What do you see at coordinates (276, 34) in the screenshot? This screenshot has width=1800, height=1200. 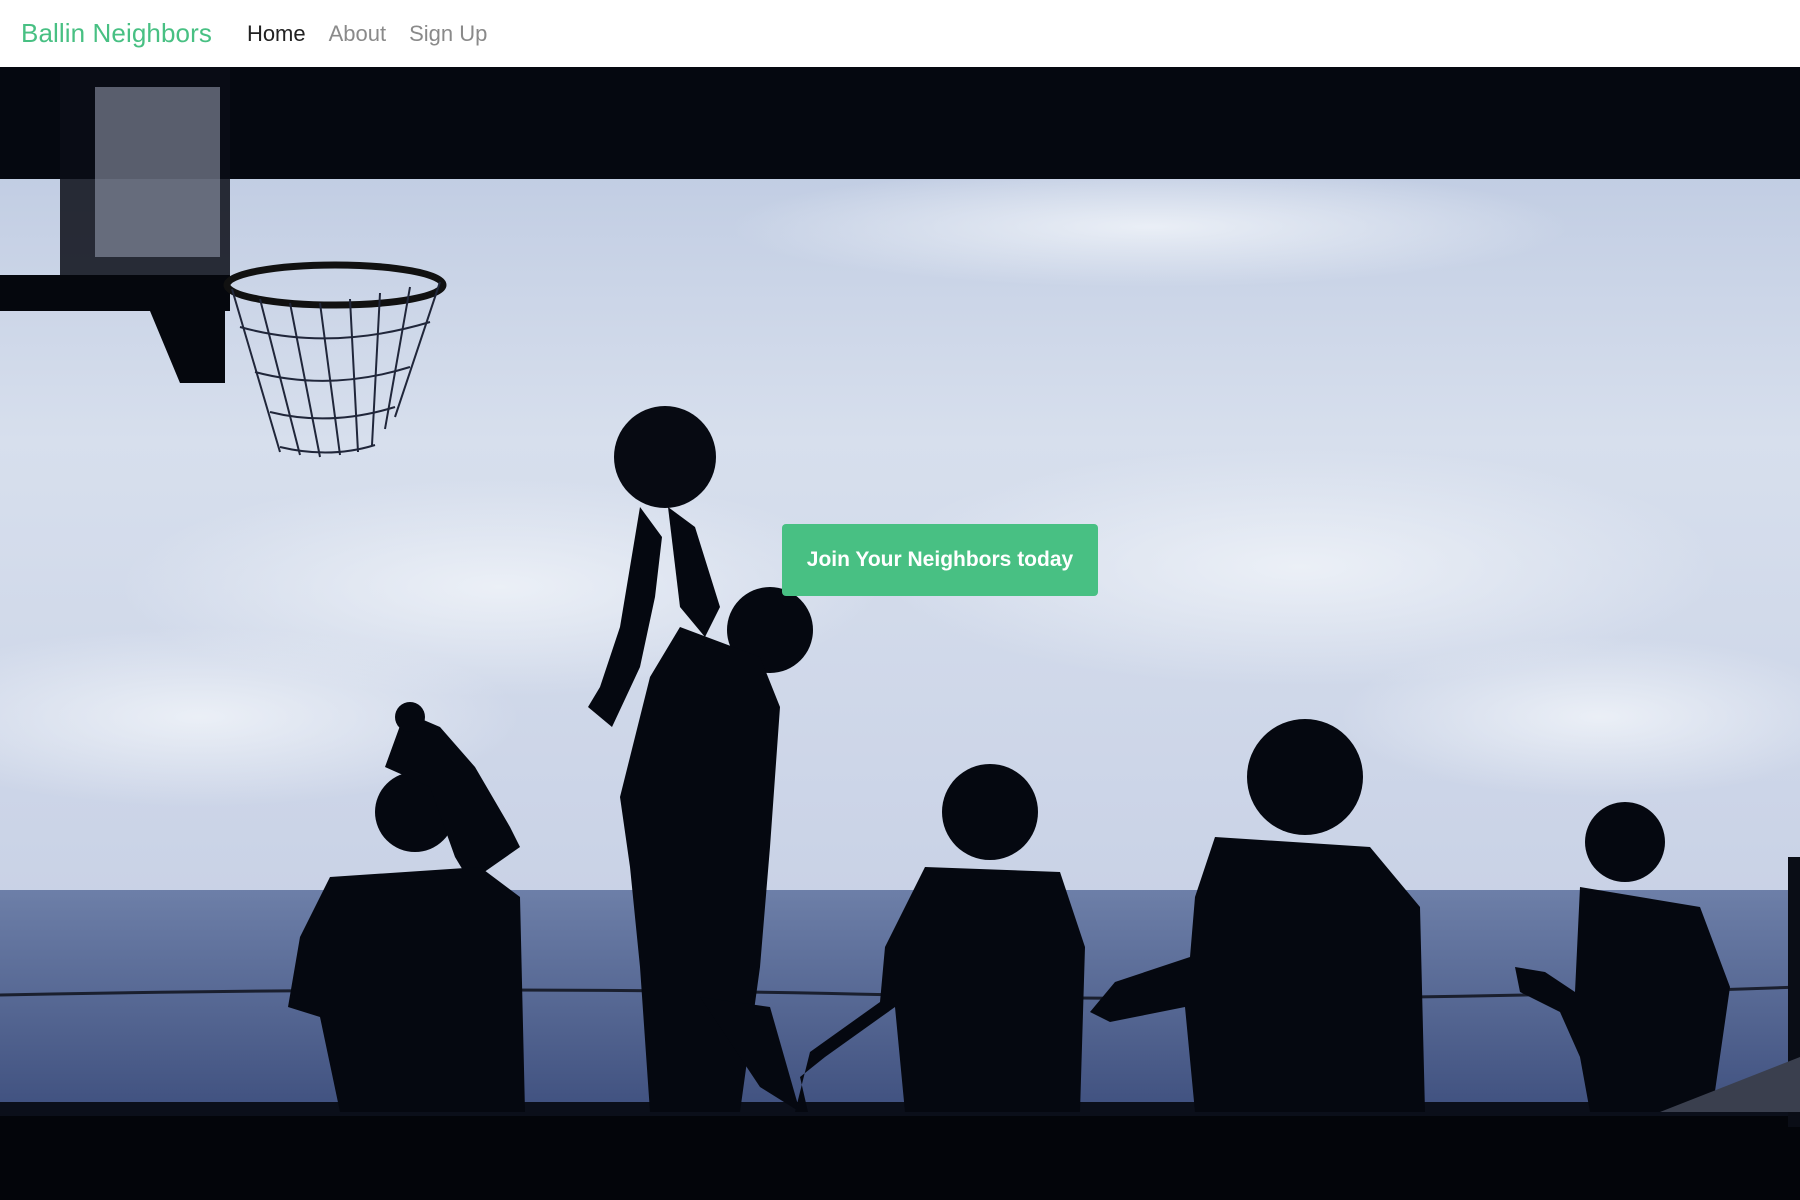 I see `nav-link-home: Home` at bounding box center [276, 34].